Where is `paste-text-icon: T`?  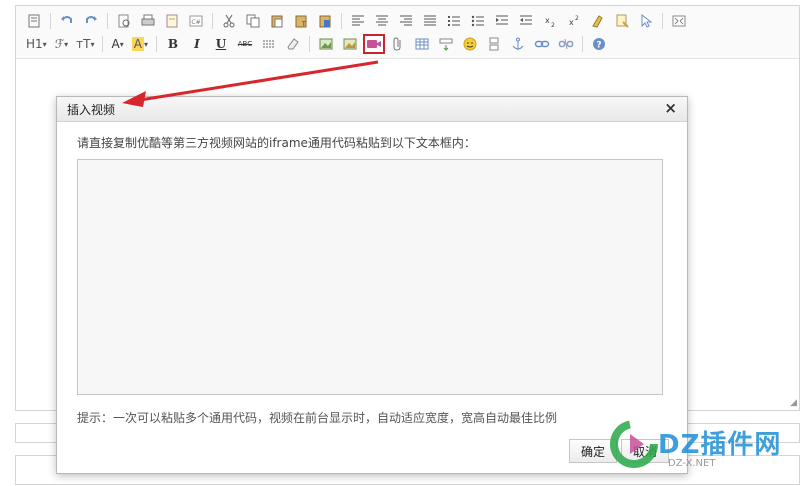
paste-text-icon: T is located at coordinates (301, 21).